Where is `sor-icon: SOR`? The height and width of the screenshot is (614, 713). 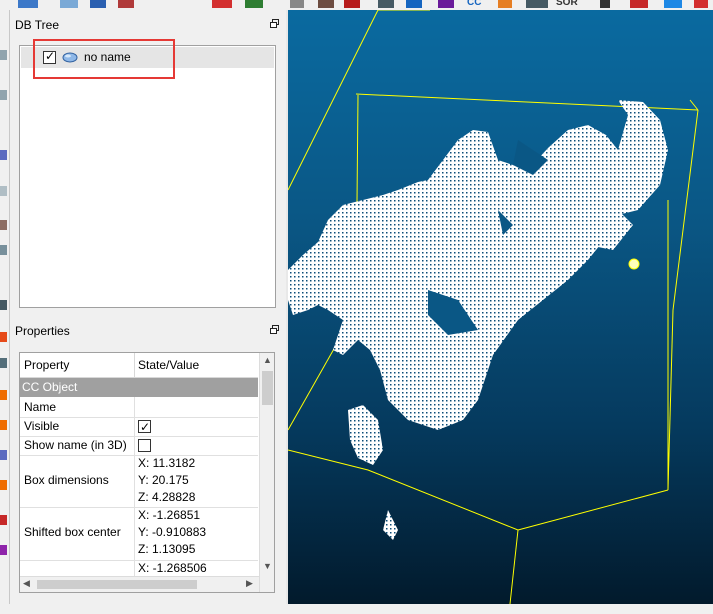
sor-icon: SOR is located at coordinates (569, 4).